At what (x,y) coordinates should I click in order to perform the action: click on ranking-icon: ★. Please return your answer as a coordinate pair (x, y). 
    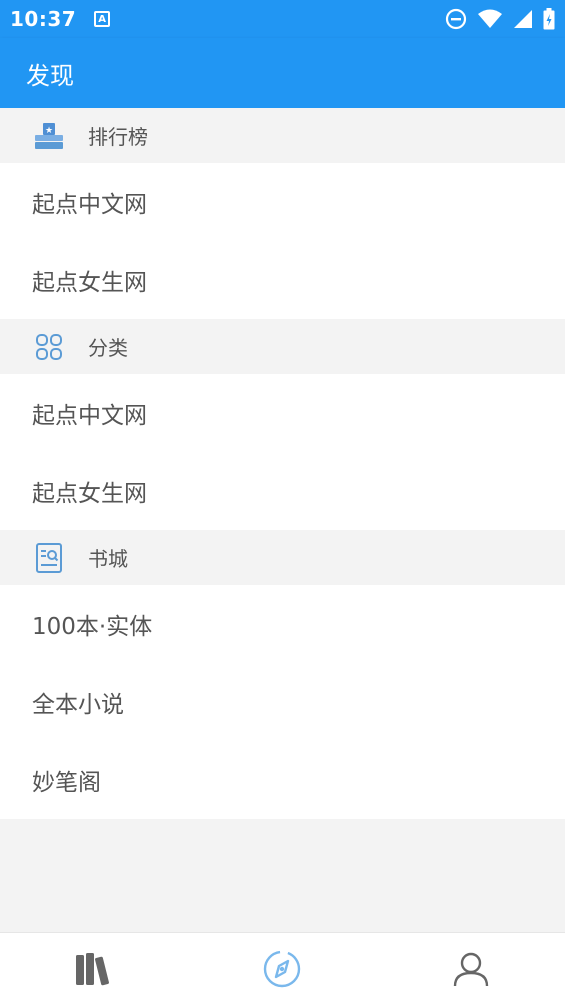
    Looking at the image, I should click on (49, 136).